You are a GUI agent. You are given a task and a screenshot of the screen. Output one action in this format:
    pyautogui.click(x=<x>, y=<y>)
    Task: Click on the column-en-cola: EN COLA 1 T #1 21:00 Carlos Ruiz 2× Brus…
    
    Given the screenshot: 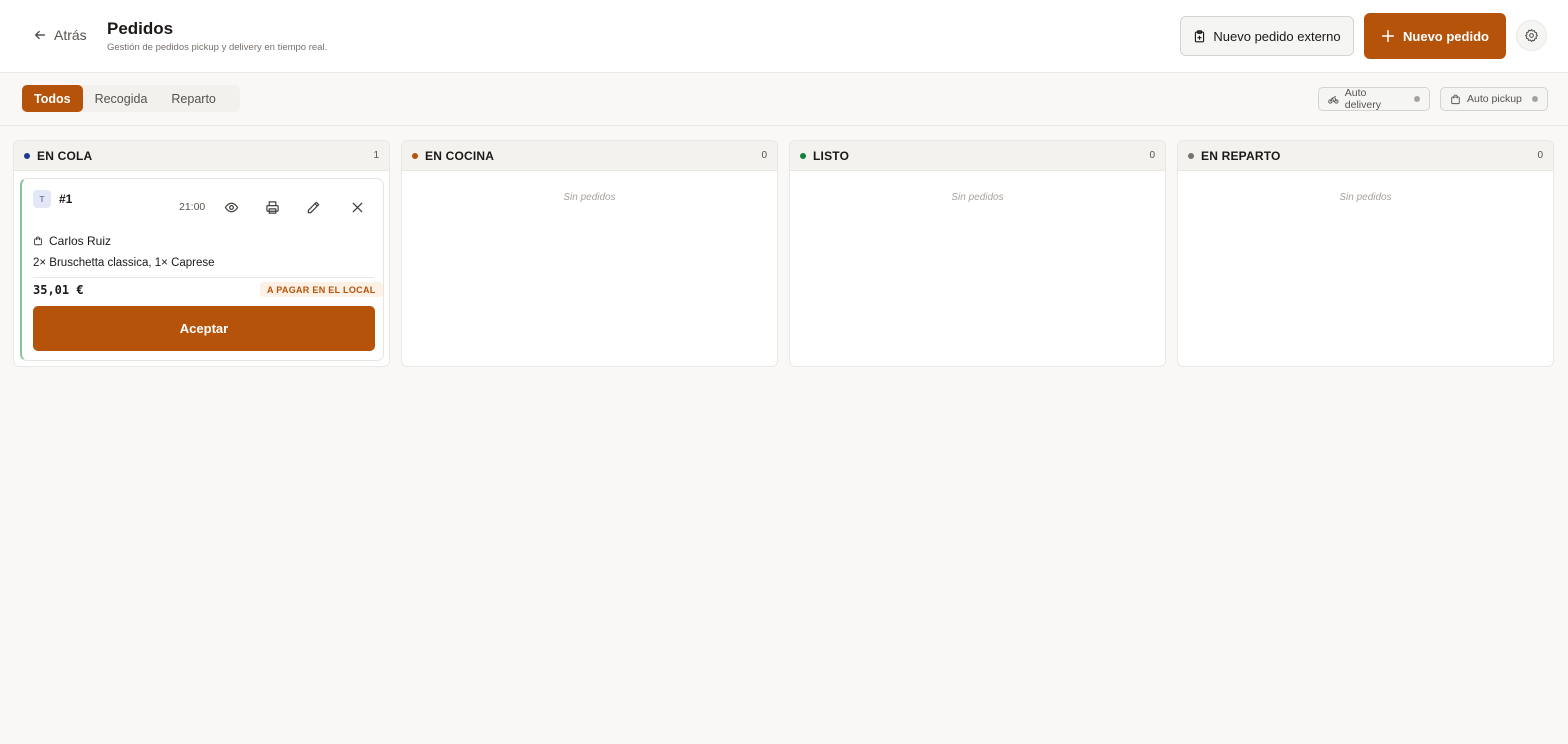 What is the action you would take?
    pyautogui.click(x=201, y=253)
    